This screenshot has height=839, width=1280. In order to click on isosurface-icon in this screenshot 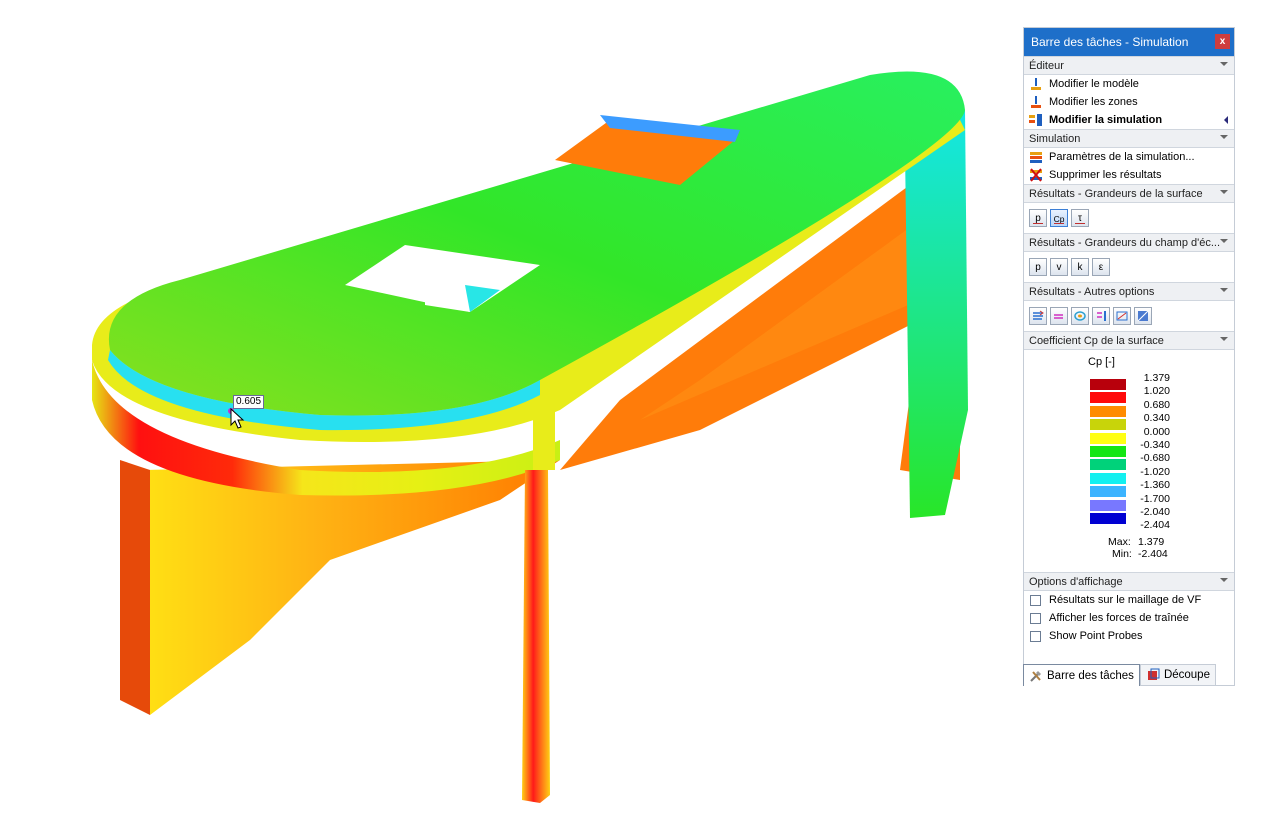, I will do `click(1080, 316)`.